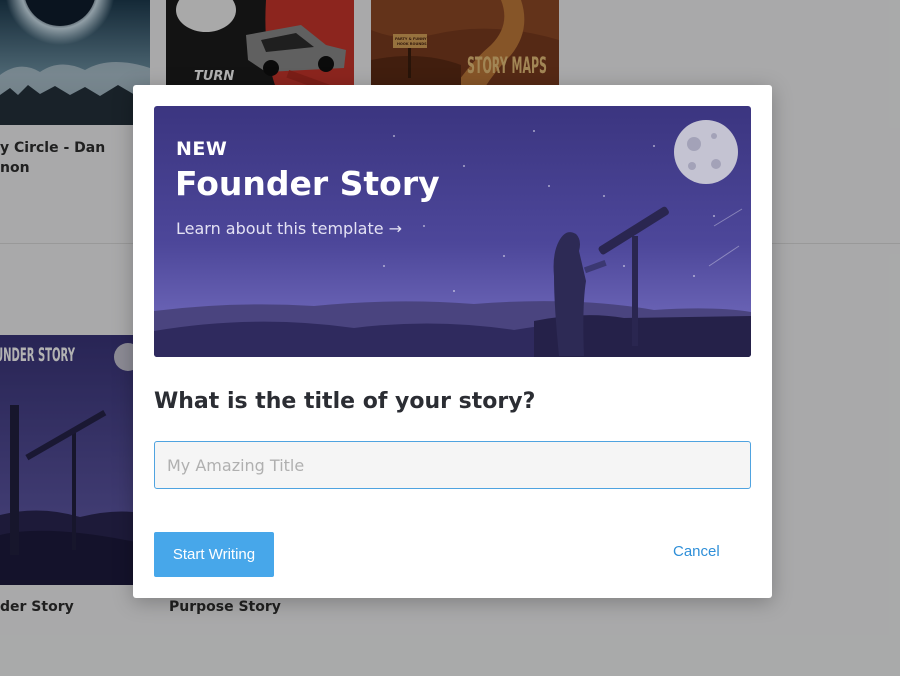 The width and height of the screenshot is (900, 676). What do you see at coordinates (202, 149) in the screenshot?
I see `new-badge: NEW` at bounding box center [202, 149].